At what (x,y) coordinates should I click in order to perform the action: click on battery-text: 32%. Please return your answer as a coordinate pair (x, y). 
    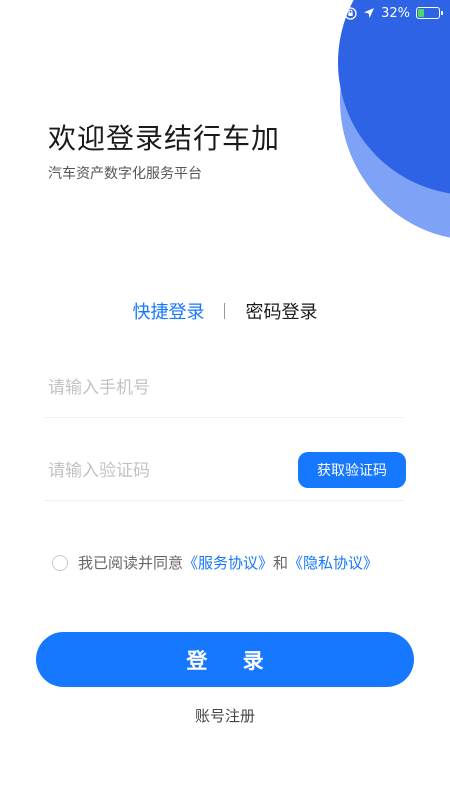
    Looking at the image, I should click on (395, 13).